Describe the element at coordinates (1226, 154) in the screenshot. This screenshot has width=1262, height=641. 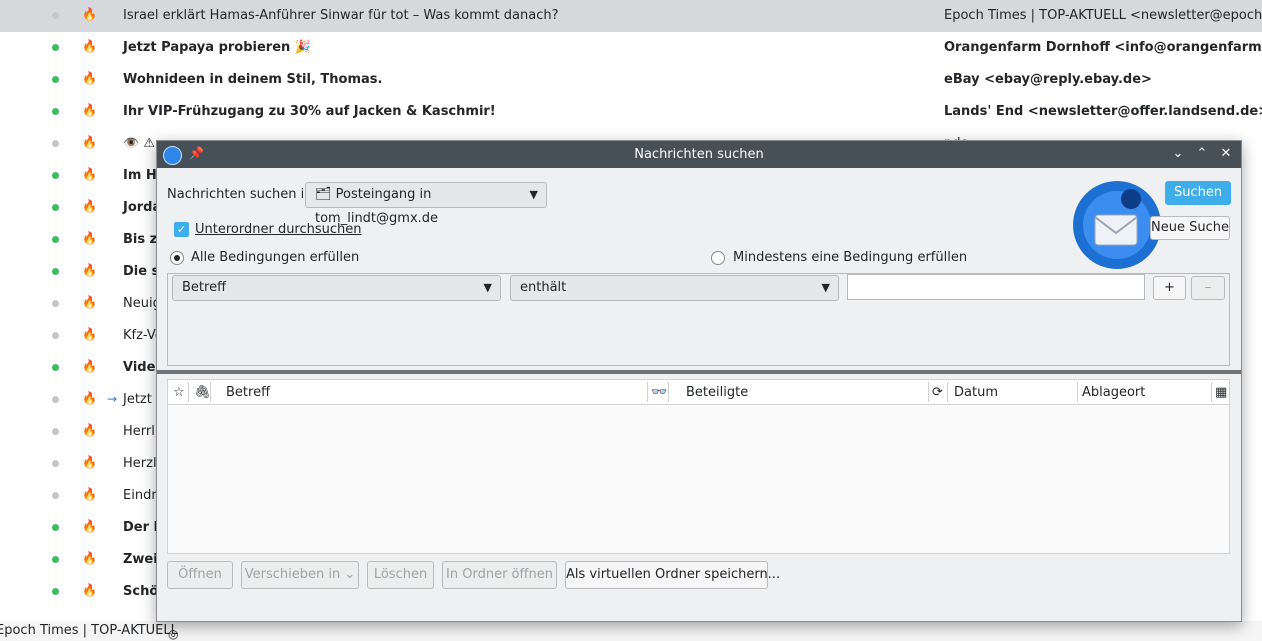
I see `close-icon: ✕` at that location.